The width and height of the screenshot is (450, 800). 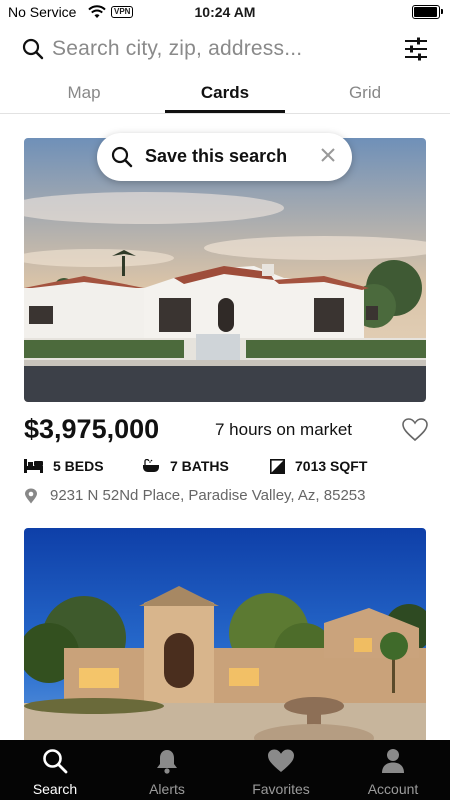 I want to click on time-on-market: 7 hours on market, so click(x=284, y=429).